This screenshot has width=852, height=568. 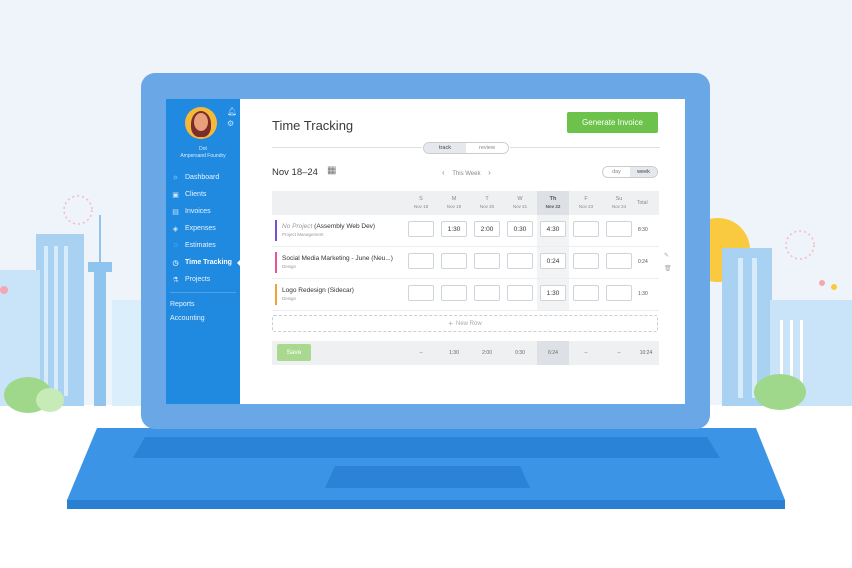 What do you see at coordinates (175, 229) in the screenshot?
I see `expenses-icon: ◈` at bounding box center [175, 229].